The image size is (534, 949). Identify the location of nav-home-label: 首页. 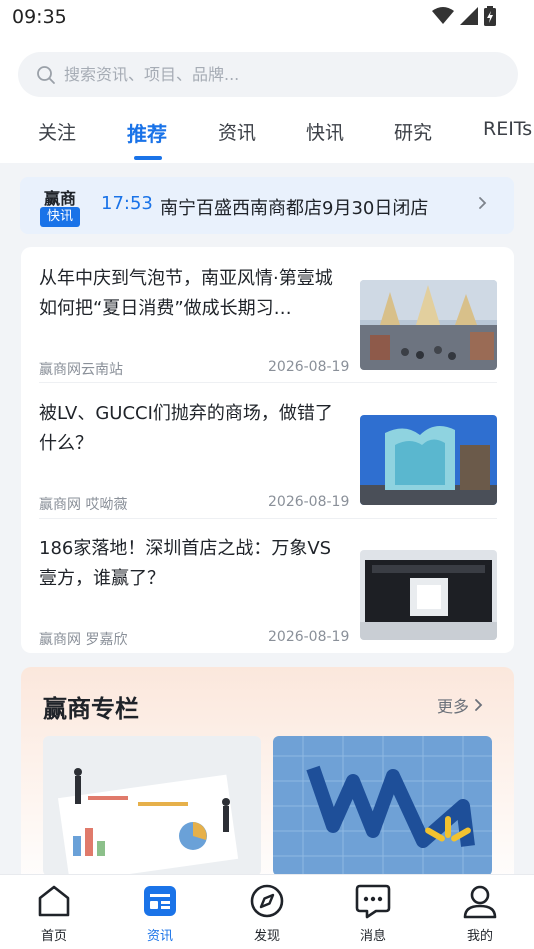
(53, 936).